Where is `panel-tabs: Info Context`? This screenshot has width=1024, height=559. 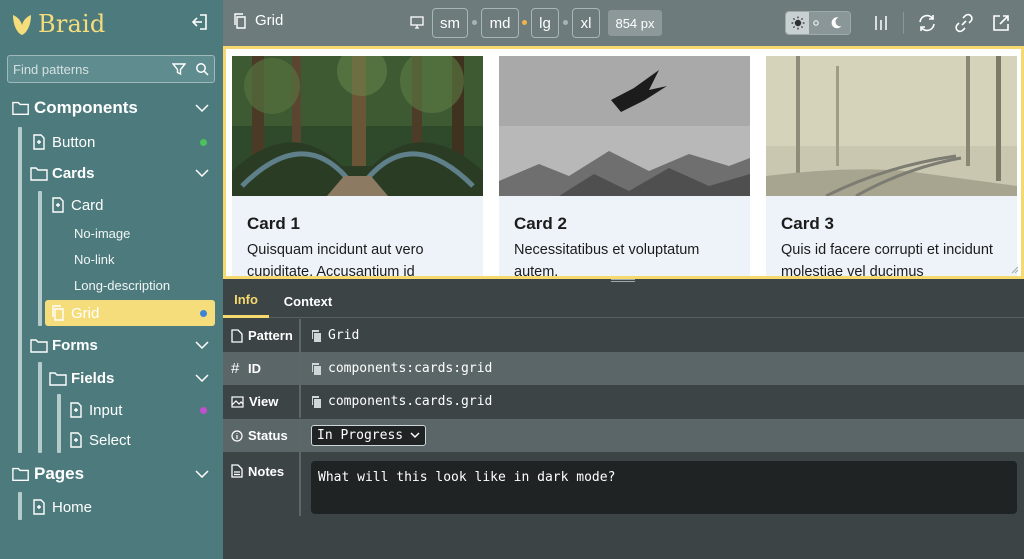
panel-tabs: Info Context is located at coordinates (623, 301).